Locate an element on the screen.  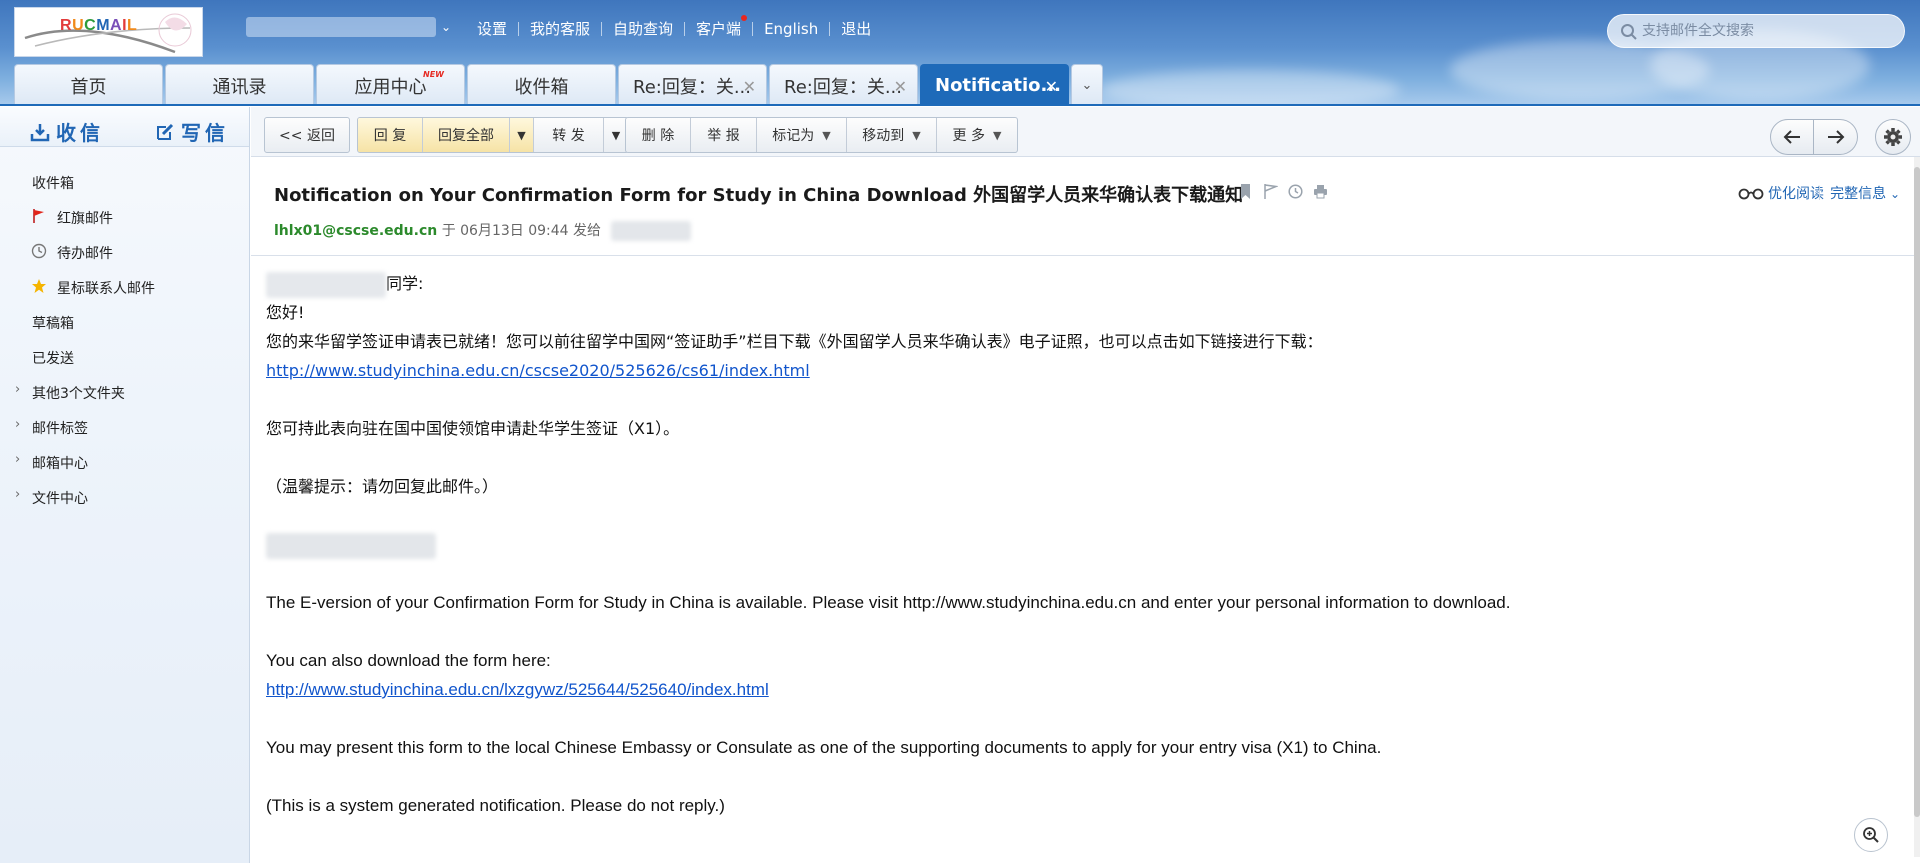
sidebar-item-mail-tags: › 邮件标签 is located at coordinates (124, 426).